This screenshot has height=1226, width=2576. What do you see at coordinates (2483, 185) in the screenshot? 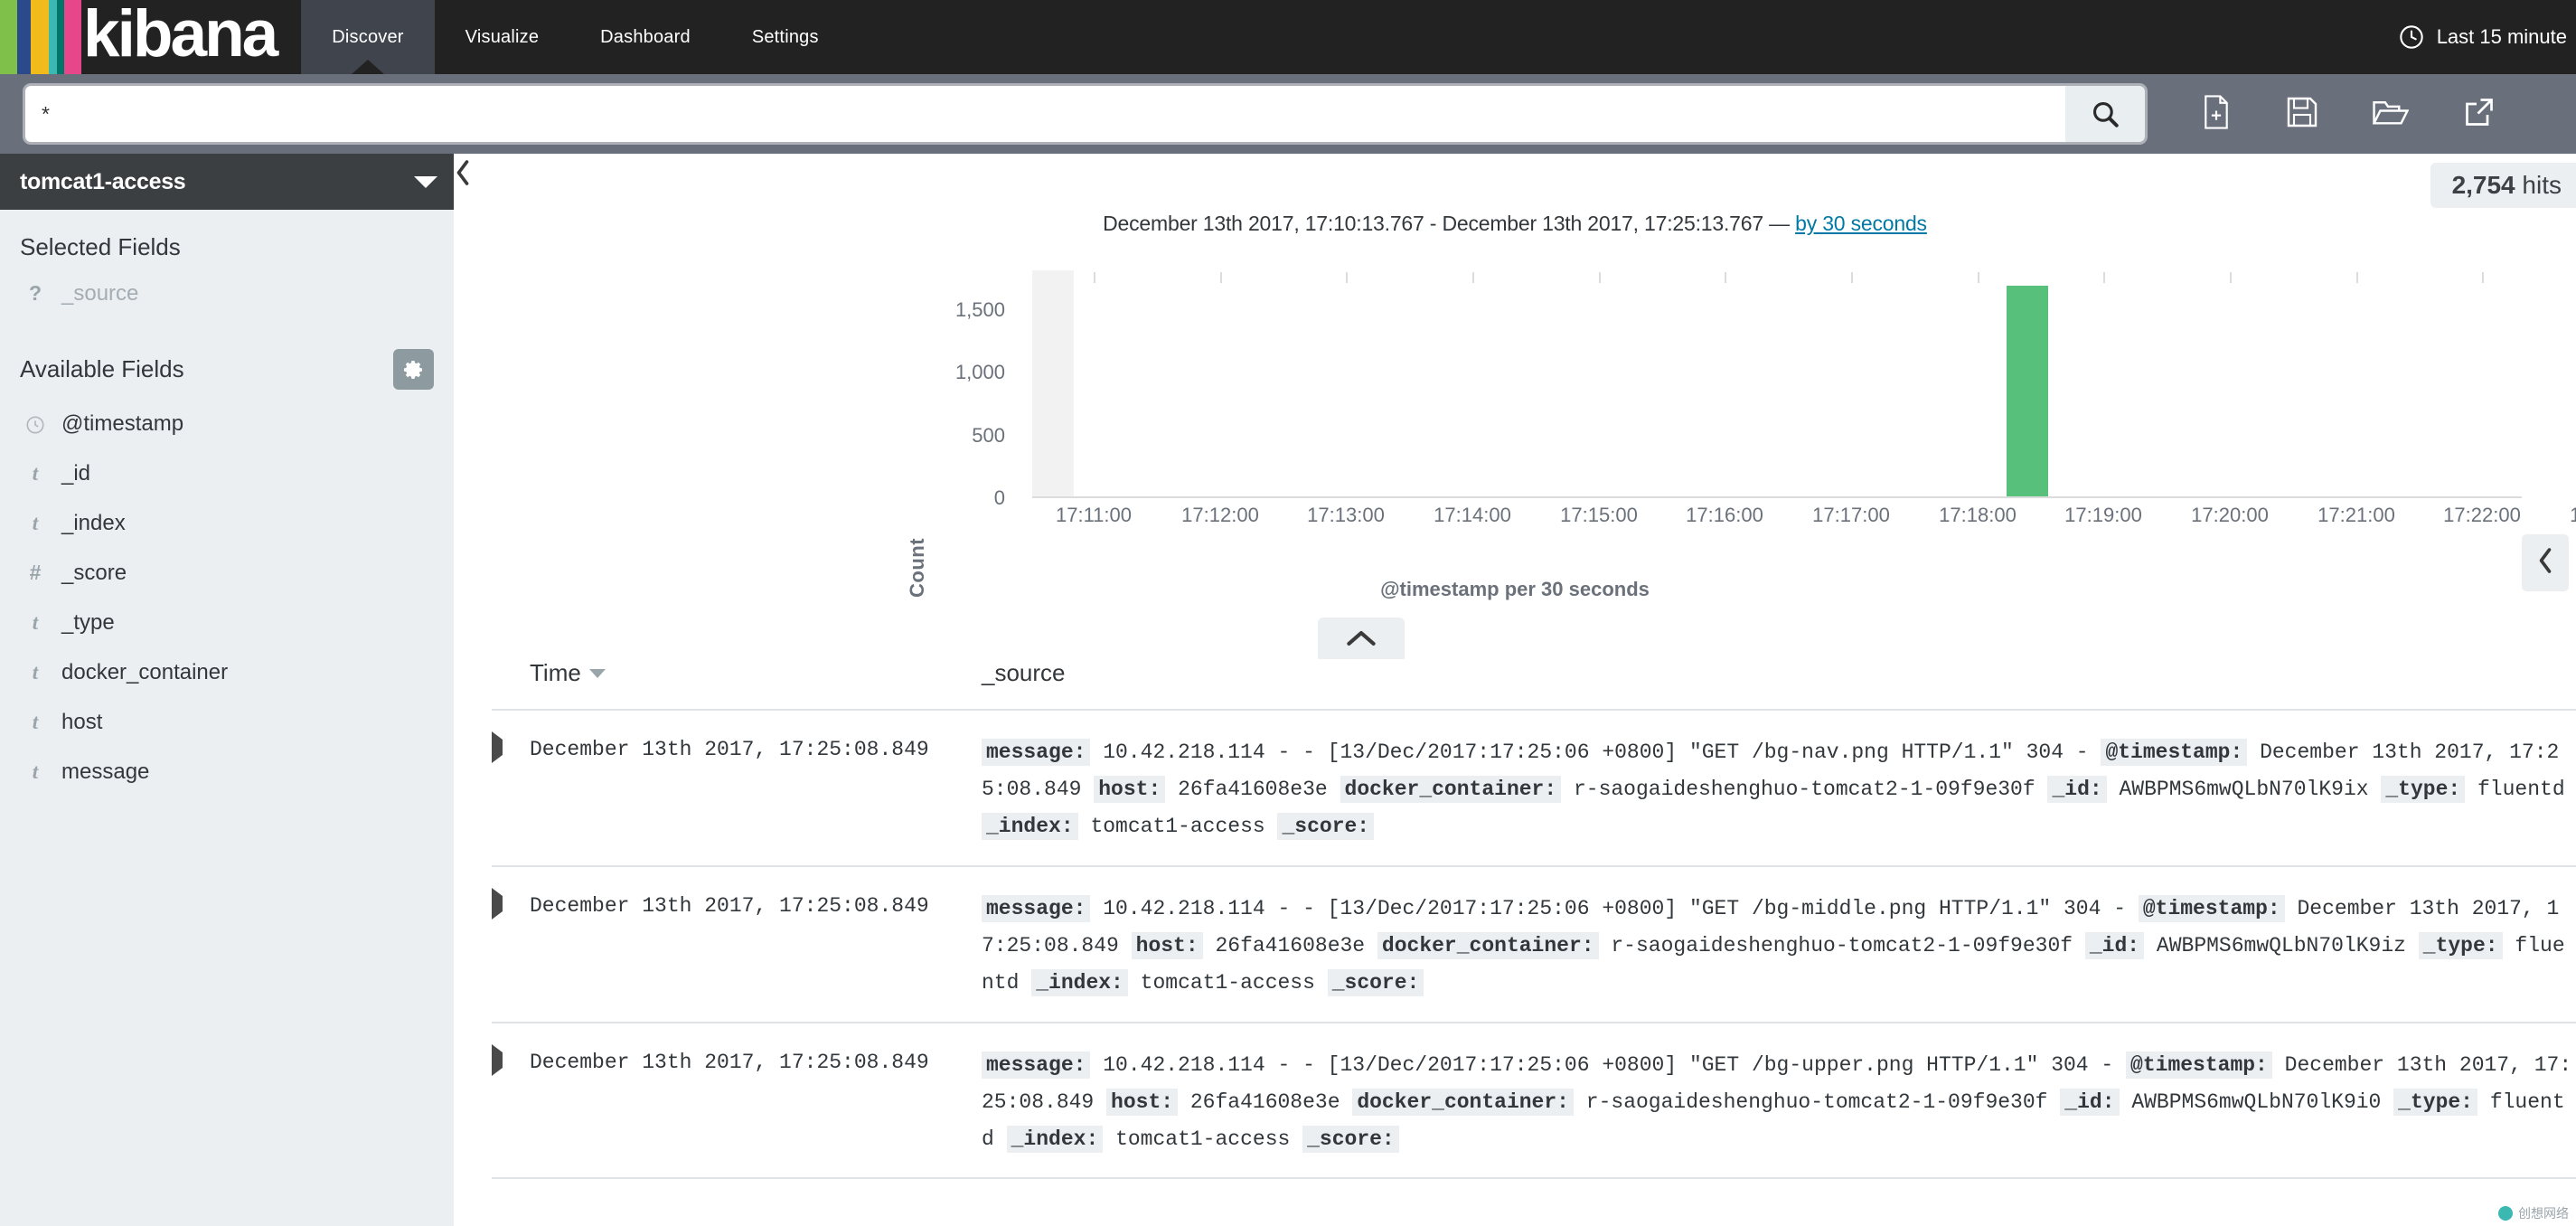
I see `hits-count-value: 2,754` at bounding box center [2483, 185].